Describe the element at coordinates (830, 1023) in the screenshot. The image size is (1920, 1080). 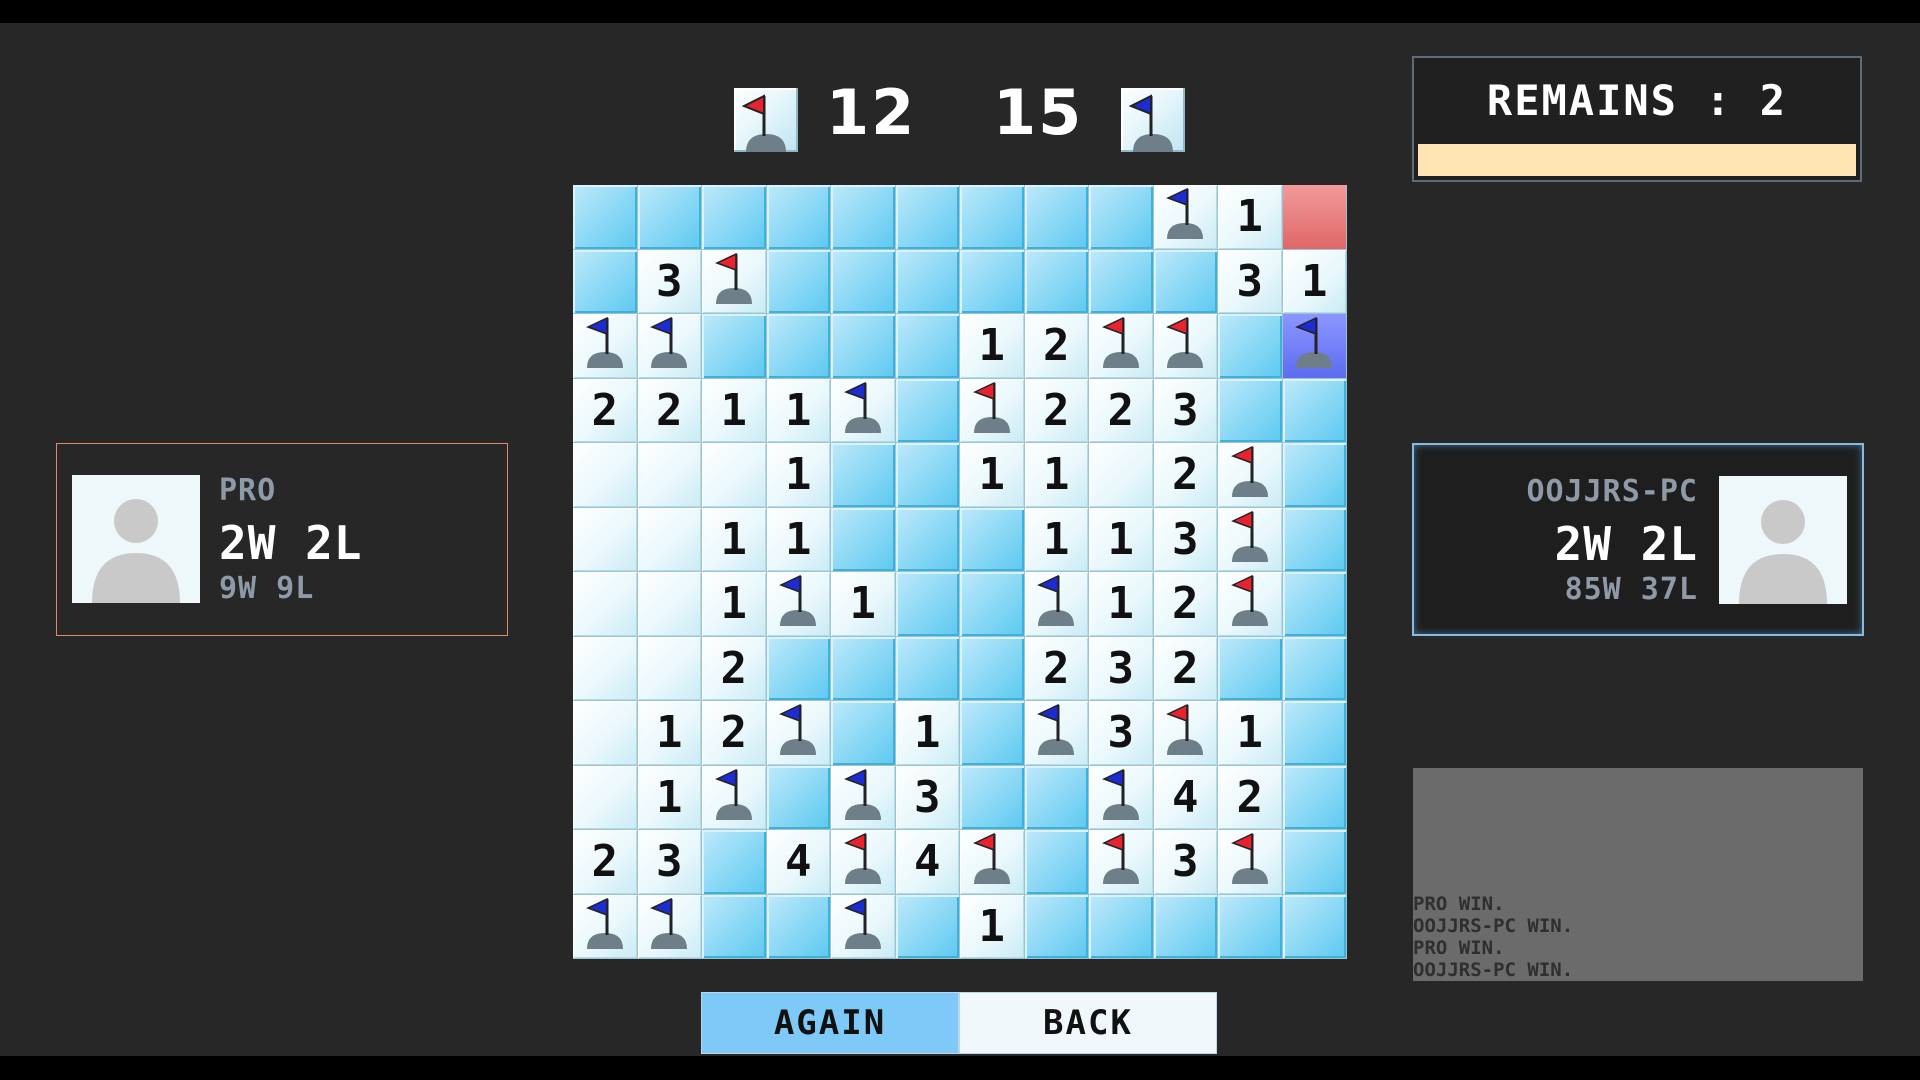
I see `again-button: AGAIN` at that location.